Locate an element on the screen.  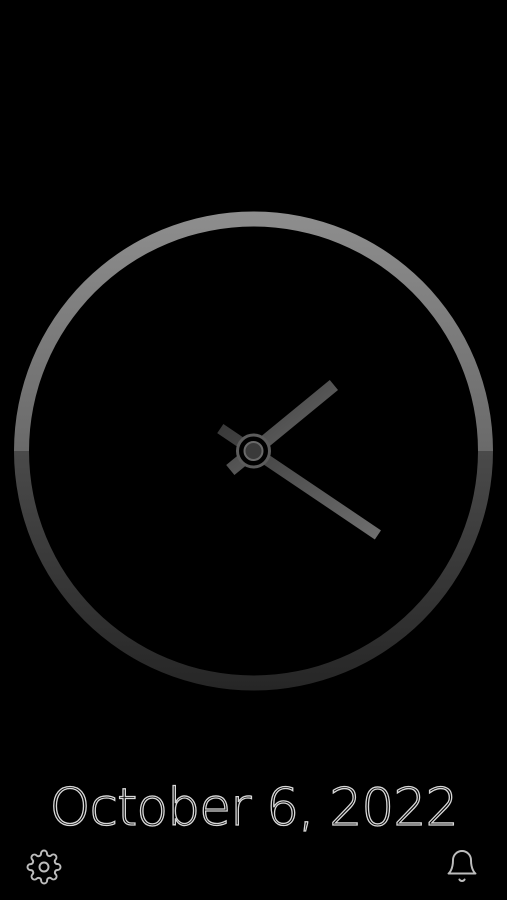
alarm-button is located at coordinates (462, 866).